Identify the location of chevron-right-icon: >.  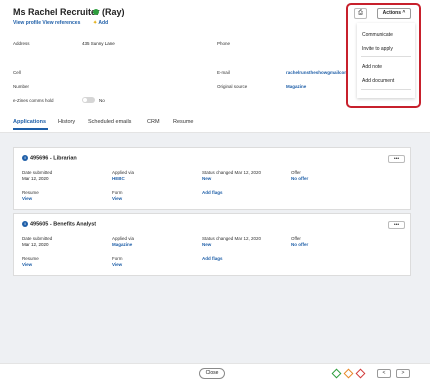
(403, 373).